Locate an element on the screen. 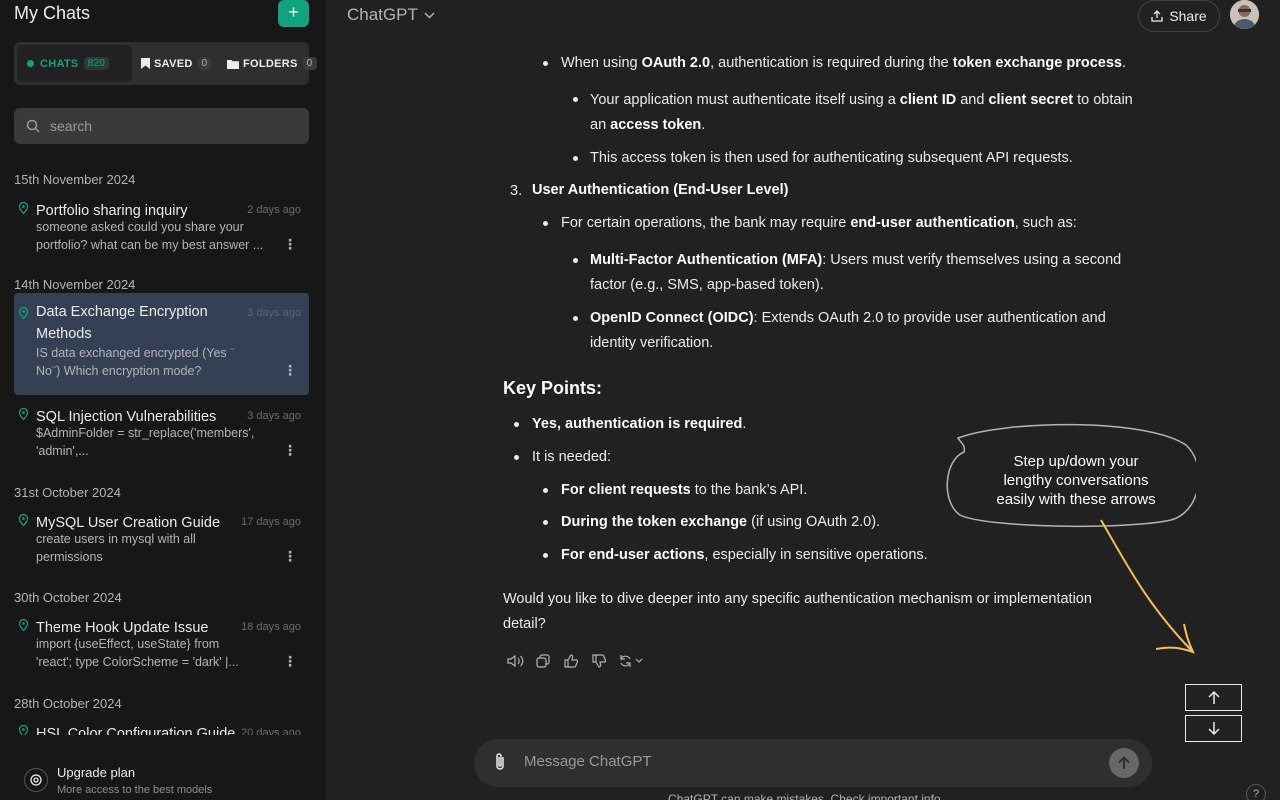 This screenshot has height=800, width=1280. scroll-up-button is located at coordinates (1213, 697).